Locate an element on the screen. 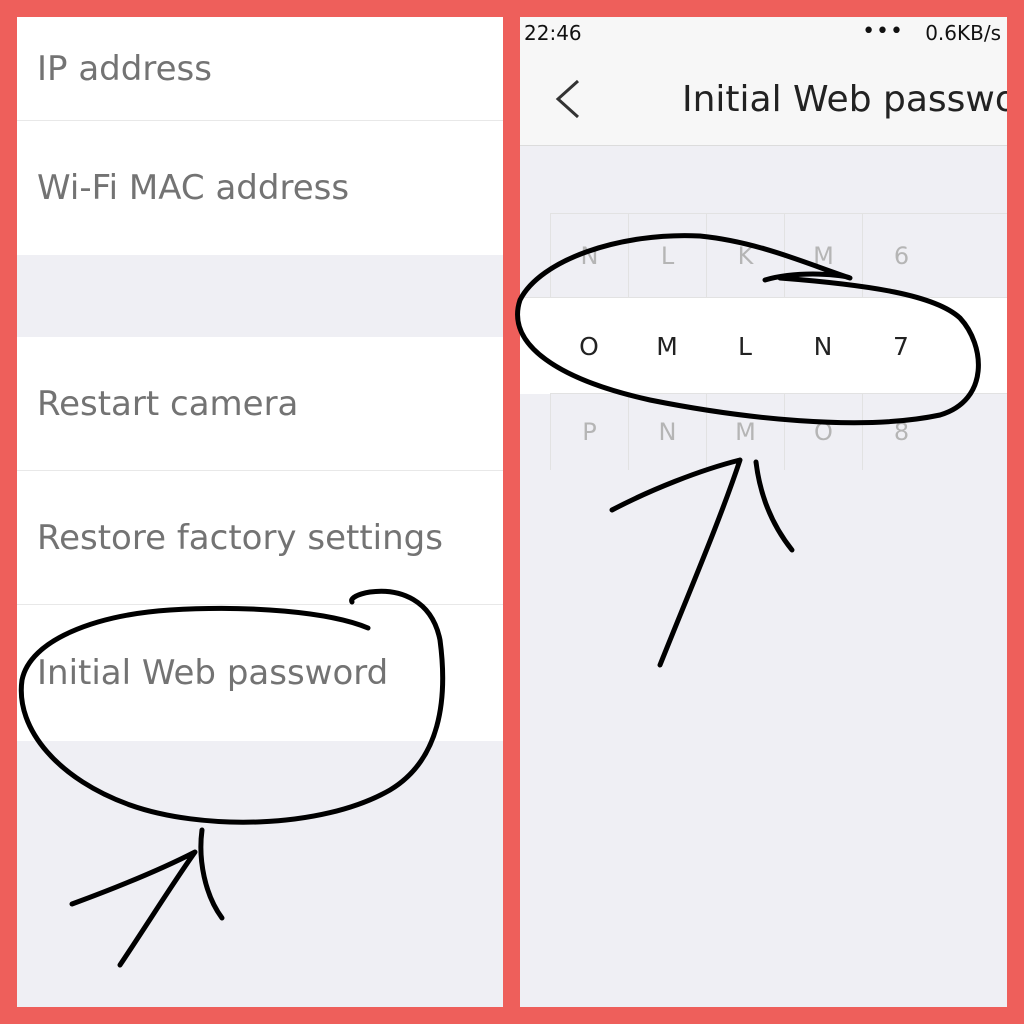 The width and height of the screenshot is (1024, 1024). picker-cell: P is located at coordinates (589, 432).